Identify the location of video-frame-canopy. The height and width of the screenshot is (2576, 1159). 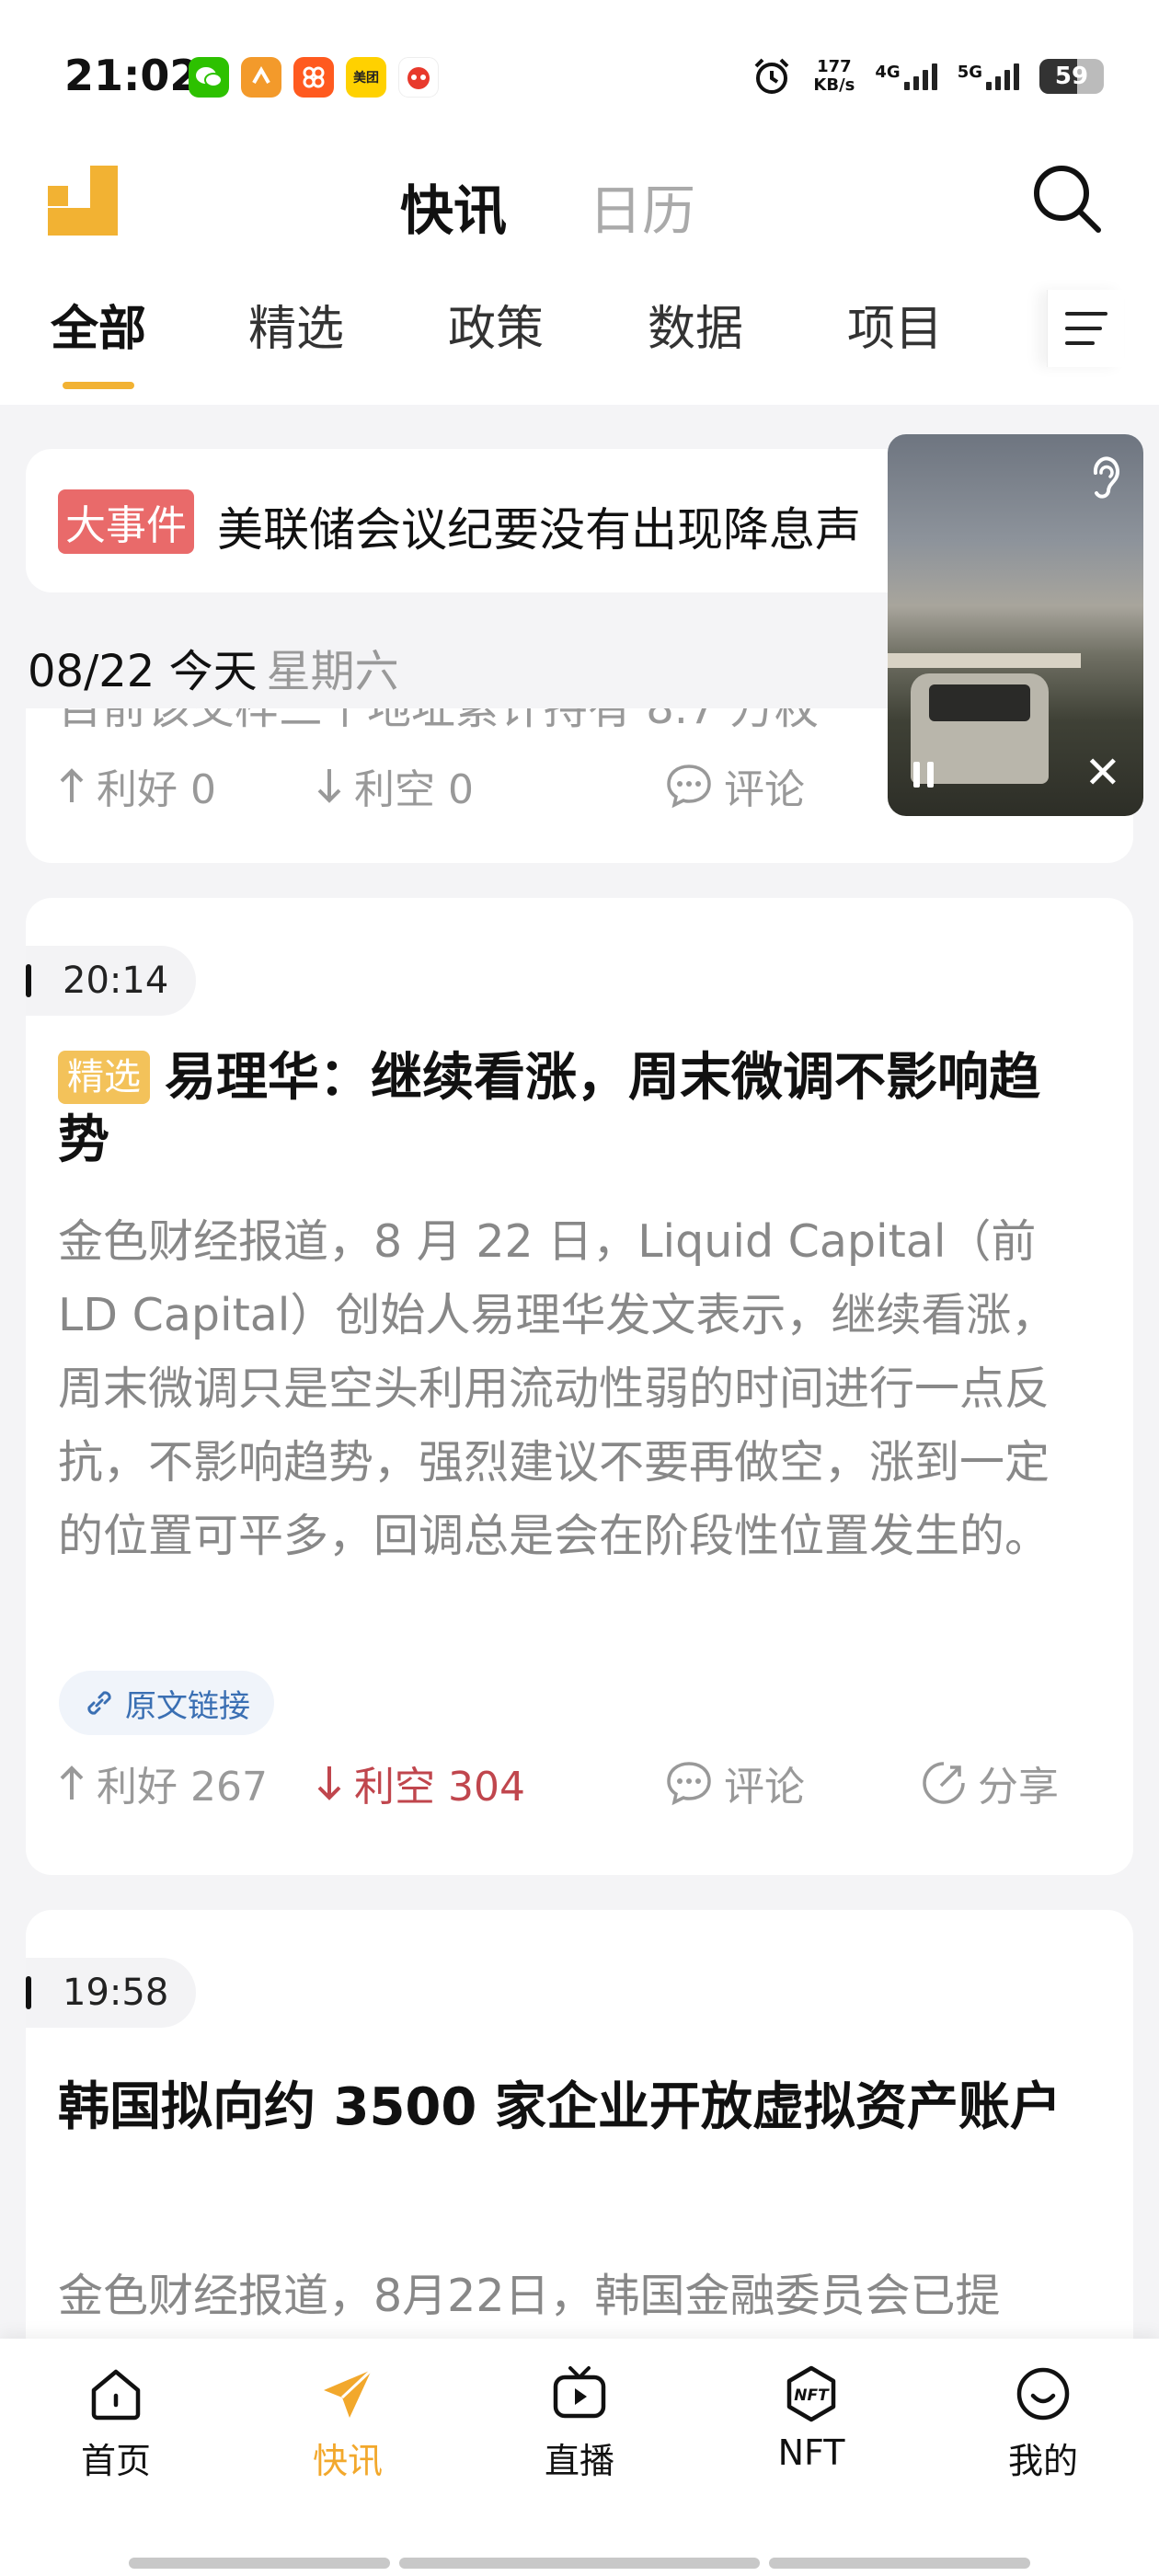
(984, 660).